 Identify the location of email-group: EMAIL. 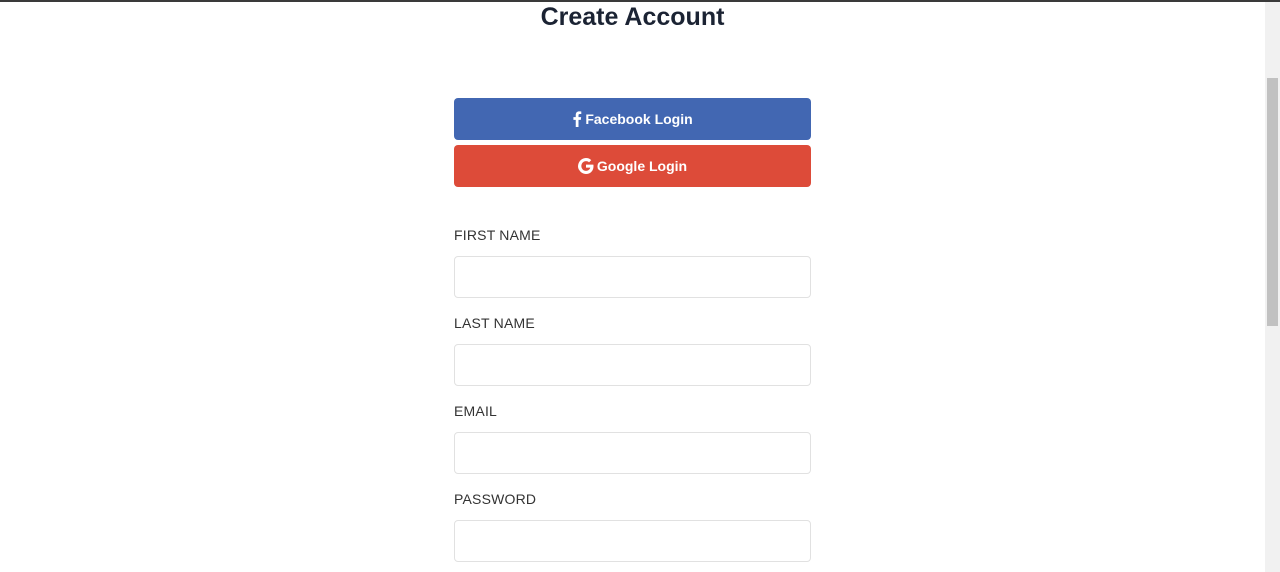
(632, 438).